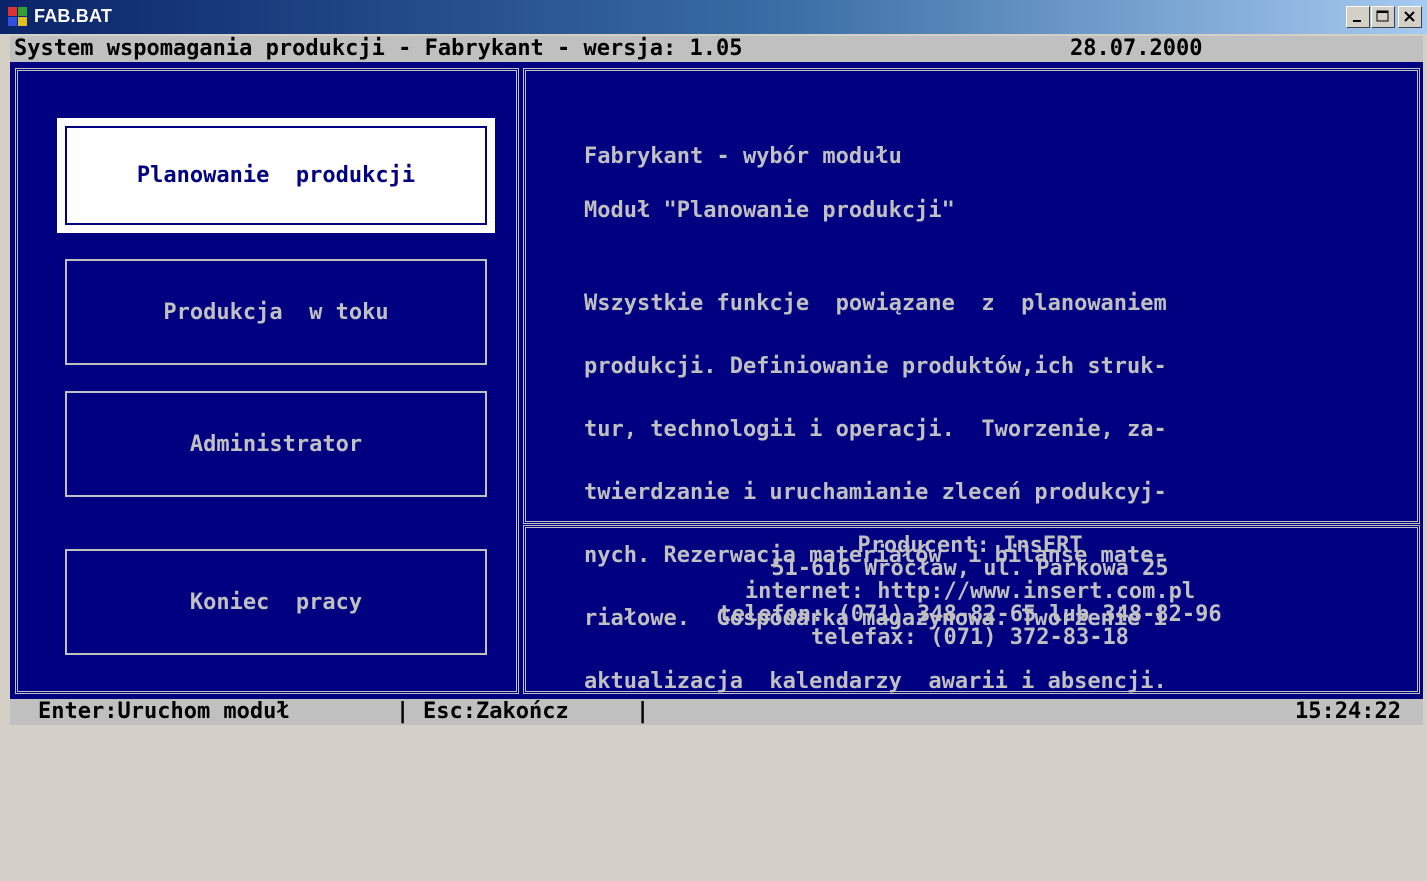  What do you see at coordinates (970, 637) in the screenshot?
I see `producer-line: telefax: (071) 372-83-18` at bounding box center [970, 637].